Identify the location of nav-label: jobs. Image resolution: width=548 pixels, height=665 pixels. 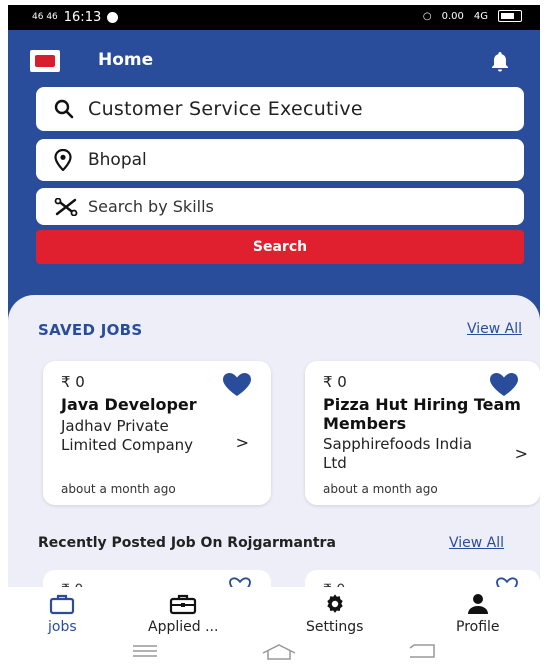
(62, 627).